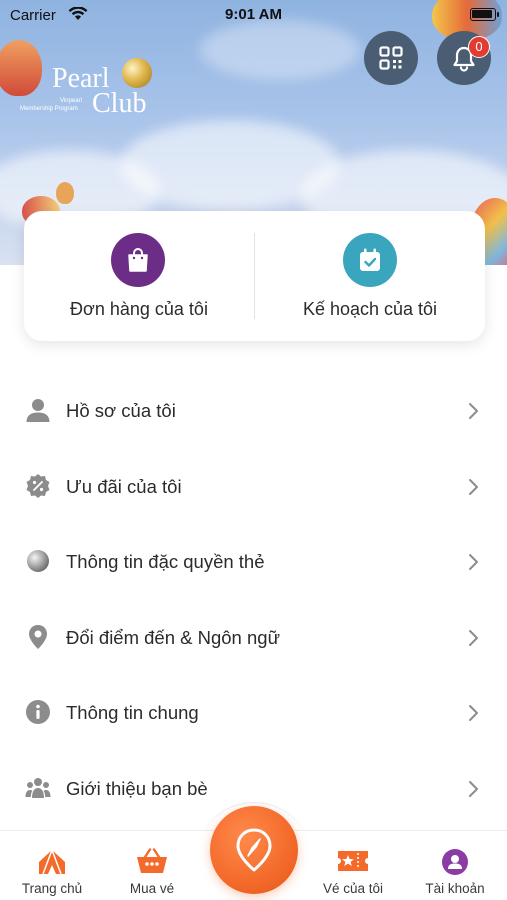 This screenshot has width=507, height=900. Describe the element at coordinates (479, 47) in the screenshot. I see `notification-count-badge: 0` at that location.